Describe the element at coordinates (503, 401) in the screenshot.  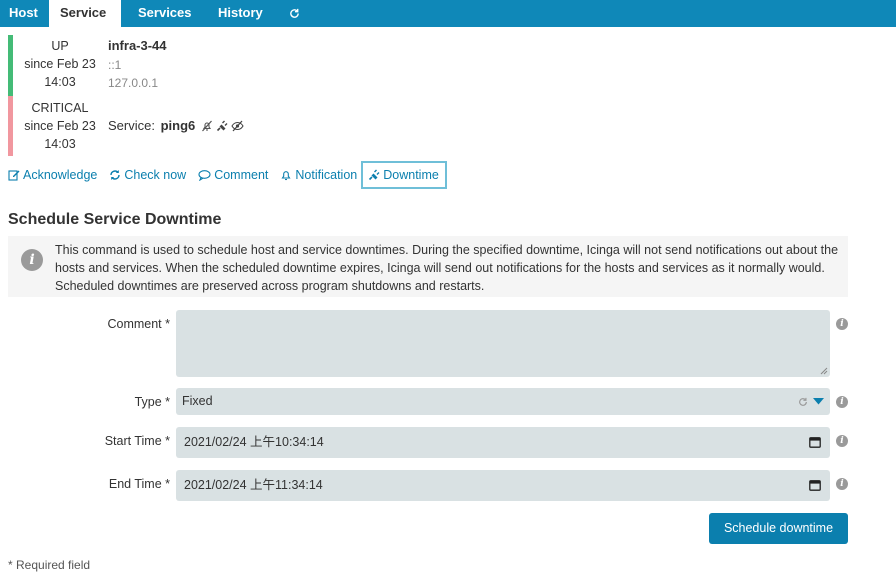
I see `type-select: Fixed` at that location.